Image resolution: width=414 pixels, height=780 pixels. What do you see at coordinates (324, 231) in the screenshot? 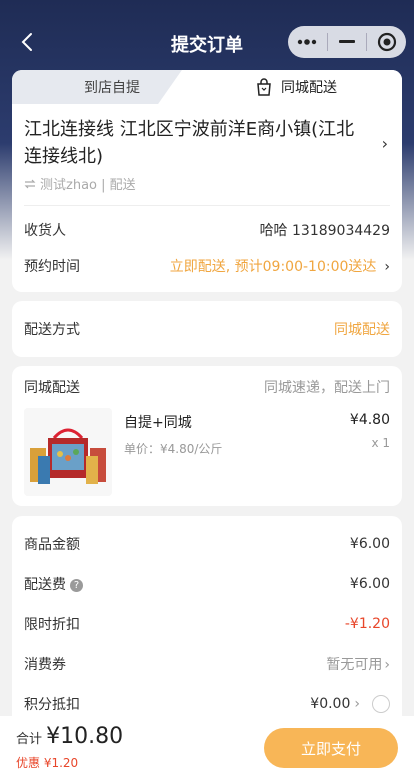
I see `receiver-value: 哈哈 13189034429` at bounding box center [324, 231].